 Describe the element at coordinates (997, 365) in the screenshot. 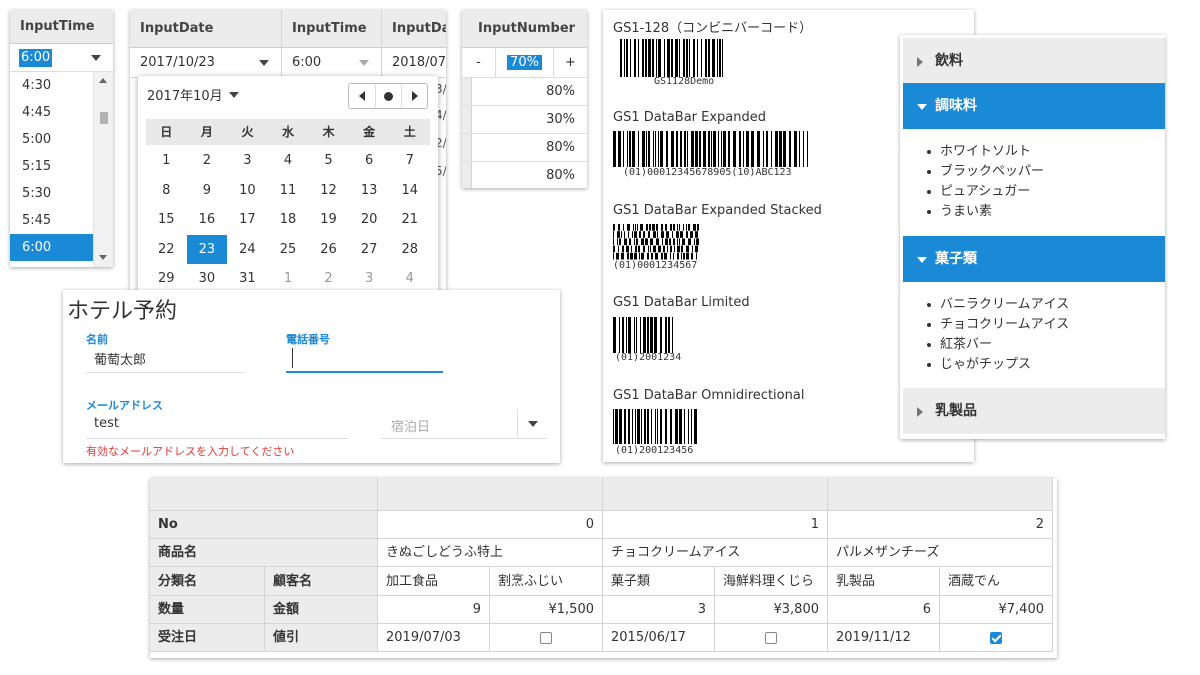

I see `list-item: じゃがチップス` at that location.